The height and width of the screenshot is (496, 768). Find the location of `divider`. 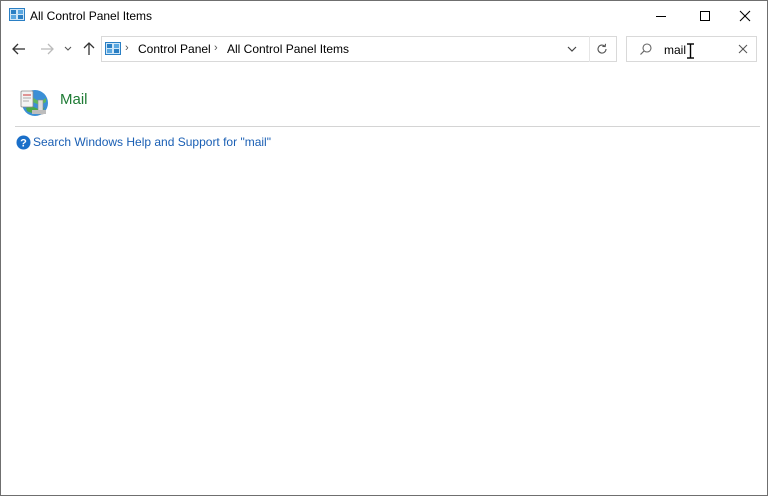

divider is located at coordinates (387, 126).